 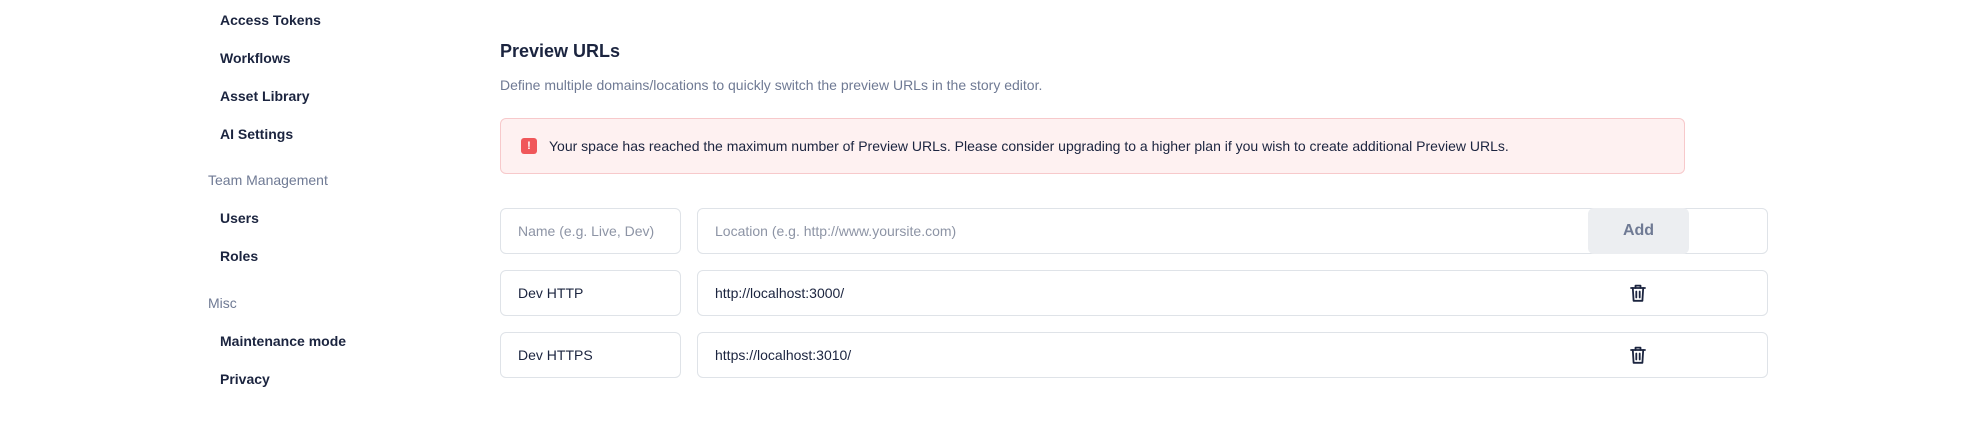 I want to click on sidebar-item-users: Users, so click(x=239, y=218).